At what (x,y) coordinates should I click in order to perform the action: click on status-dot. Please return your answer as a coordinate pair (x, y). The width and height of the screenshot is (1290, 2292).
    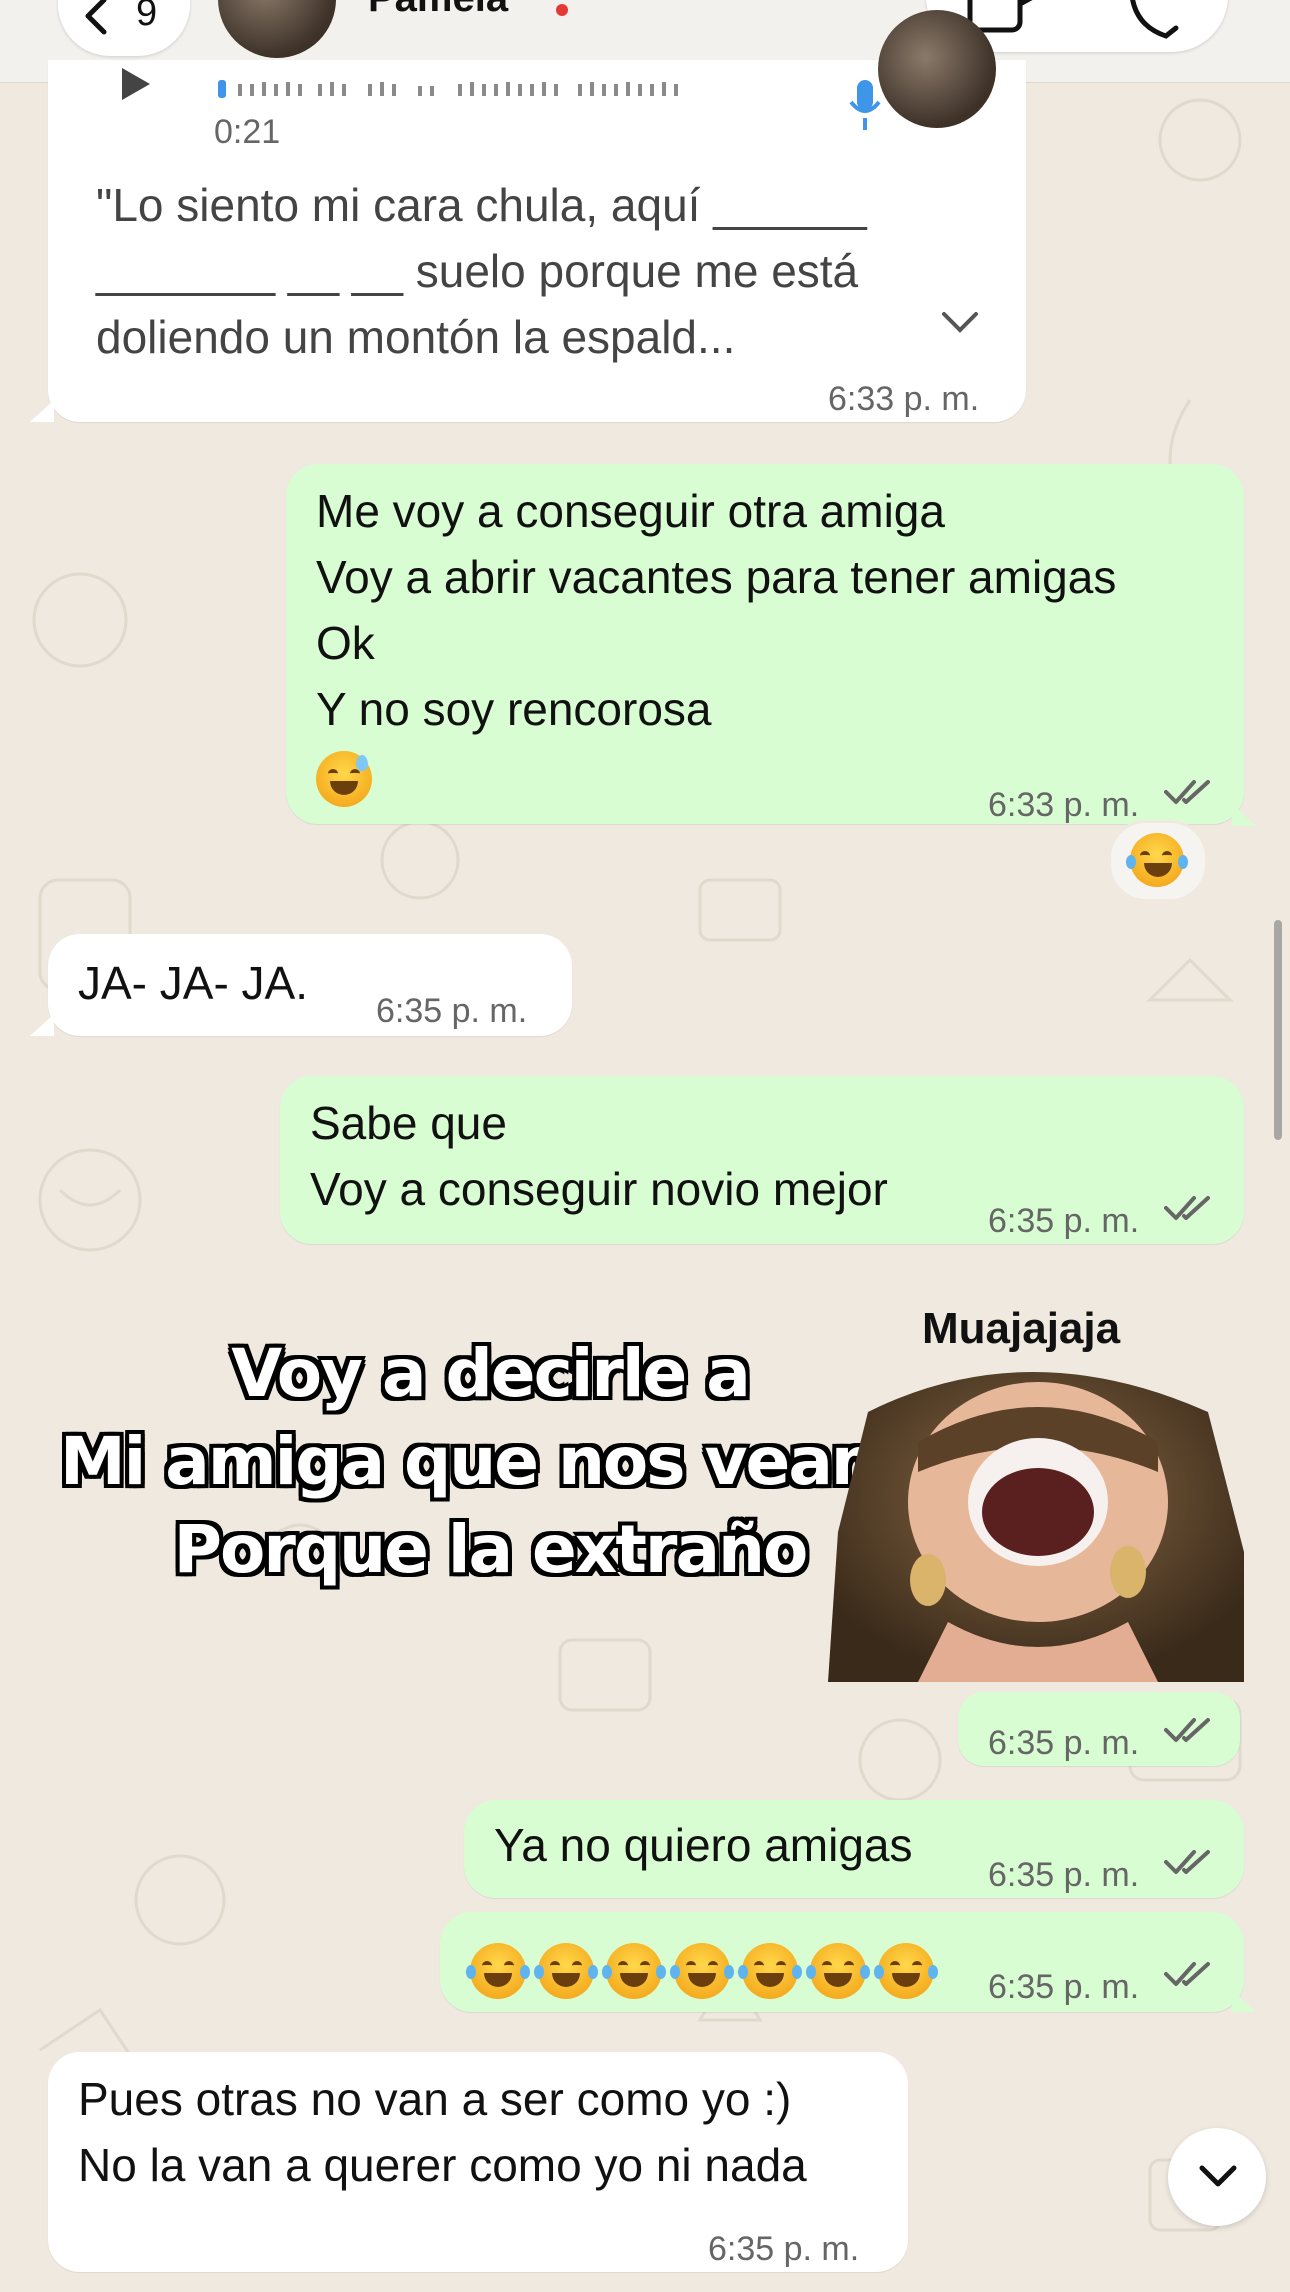
    Looking at the image, I should click on (562, 10).